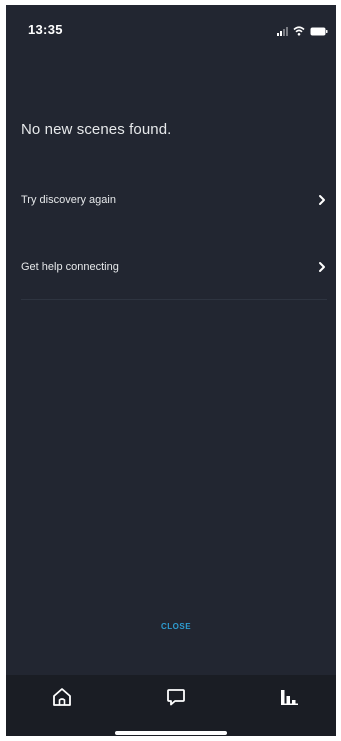 The image size is (341, 741). I want to click on get-help-connecting-label: Get help connecting, so click(70, 267).